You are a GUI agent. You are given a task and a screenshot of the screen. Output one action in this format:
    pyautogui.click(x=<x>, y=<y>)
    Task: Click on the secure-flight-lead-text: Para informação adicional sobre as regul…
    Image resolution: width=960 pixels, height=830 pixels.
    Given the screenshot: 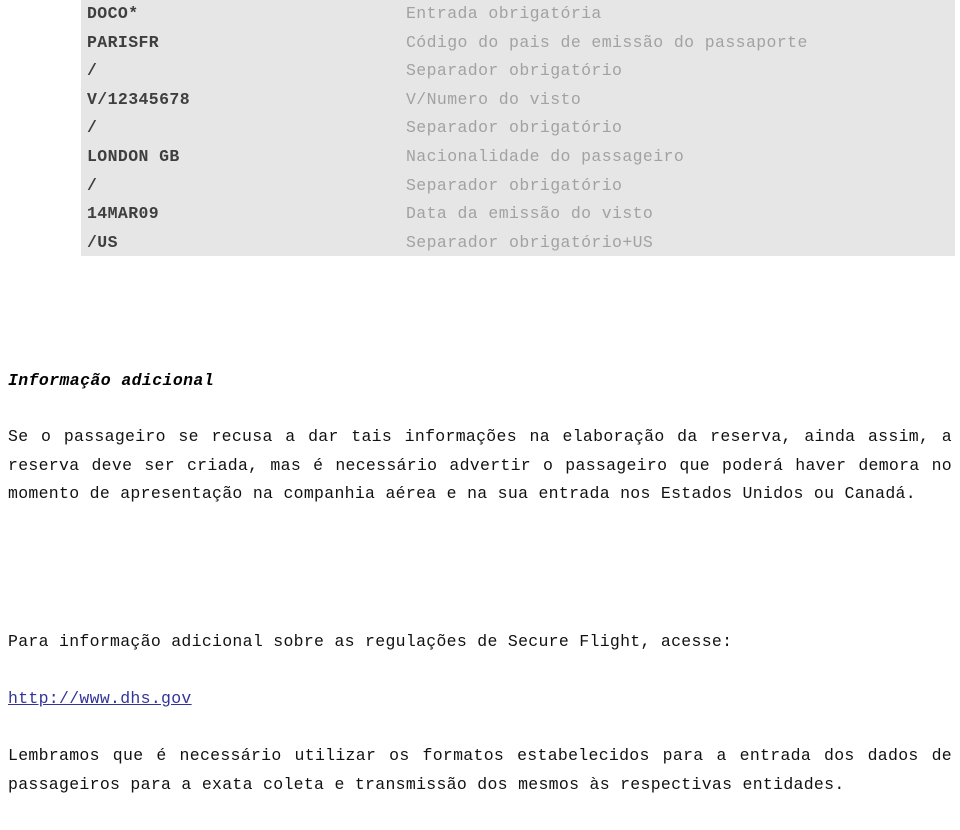 What is the action you would take?
    pyautogui.click(x=370, y=641)
    